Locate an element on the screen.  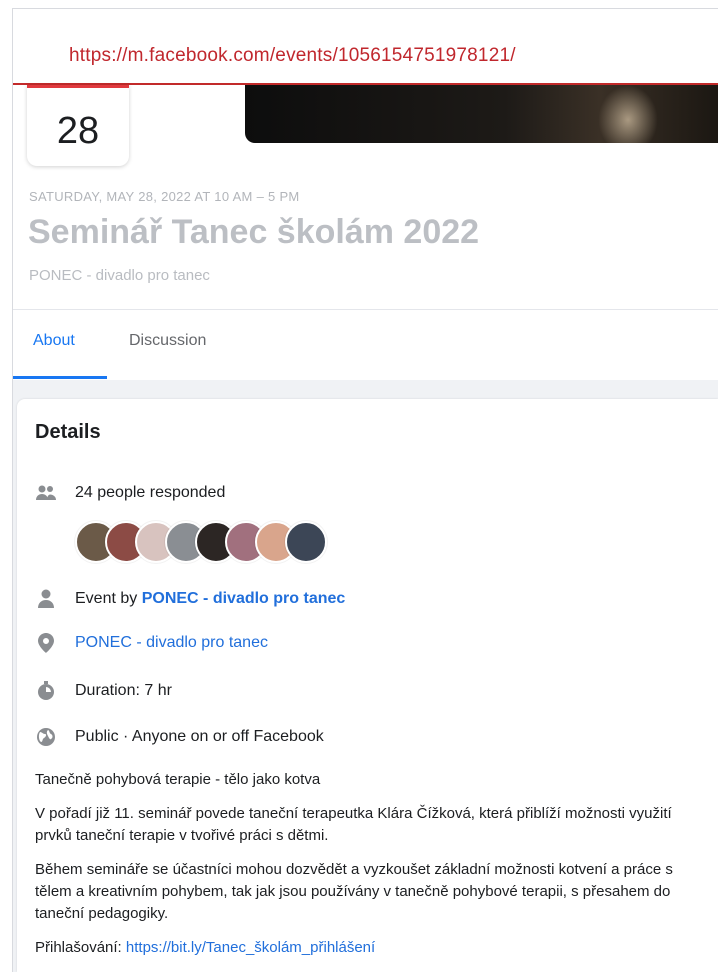
event-cover-photo is located at coordinates (481, 114).